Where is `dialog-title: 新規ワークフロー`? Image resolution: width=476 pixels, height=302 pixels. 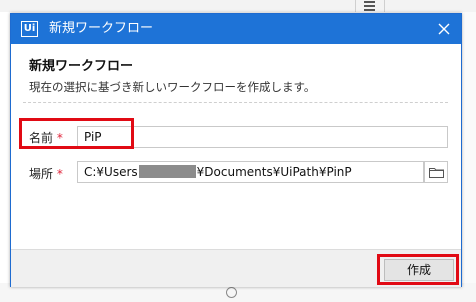
dialog-title: 新規ワークフロー is located at coordinates (101, 28).